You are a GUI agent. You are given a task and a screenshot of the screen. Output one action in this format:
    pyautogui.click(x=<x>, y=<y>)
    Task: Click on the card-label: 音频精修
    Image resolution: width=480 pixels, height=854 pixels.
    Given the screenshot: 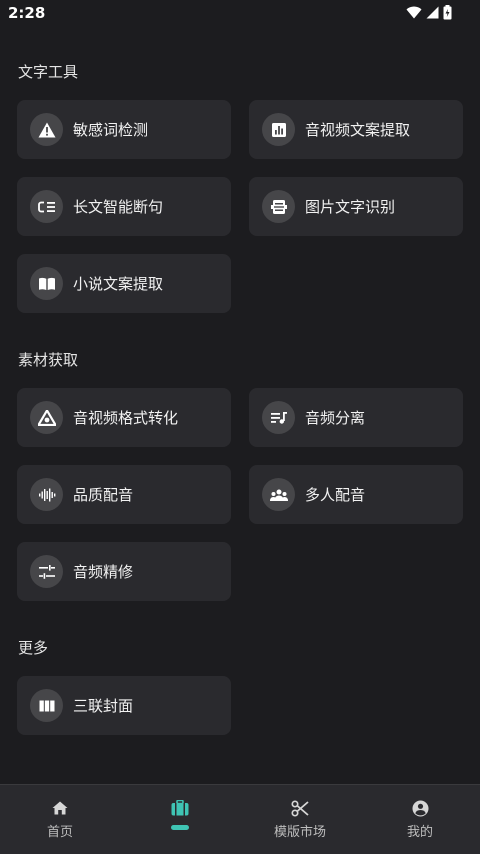 What is the action you would take?
    pyautogui.click(x=103, y=572)
    